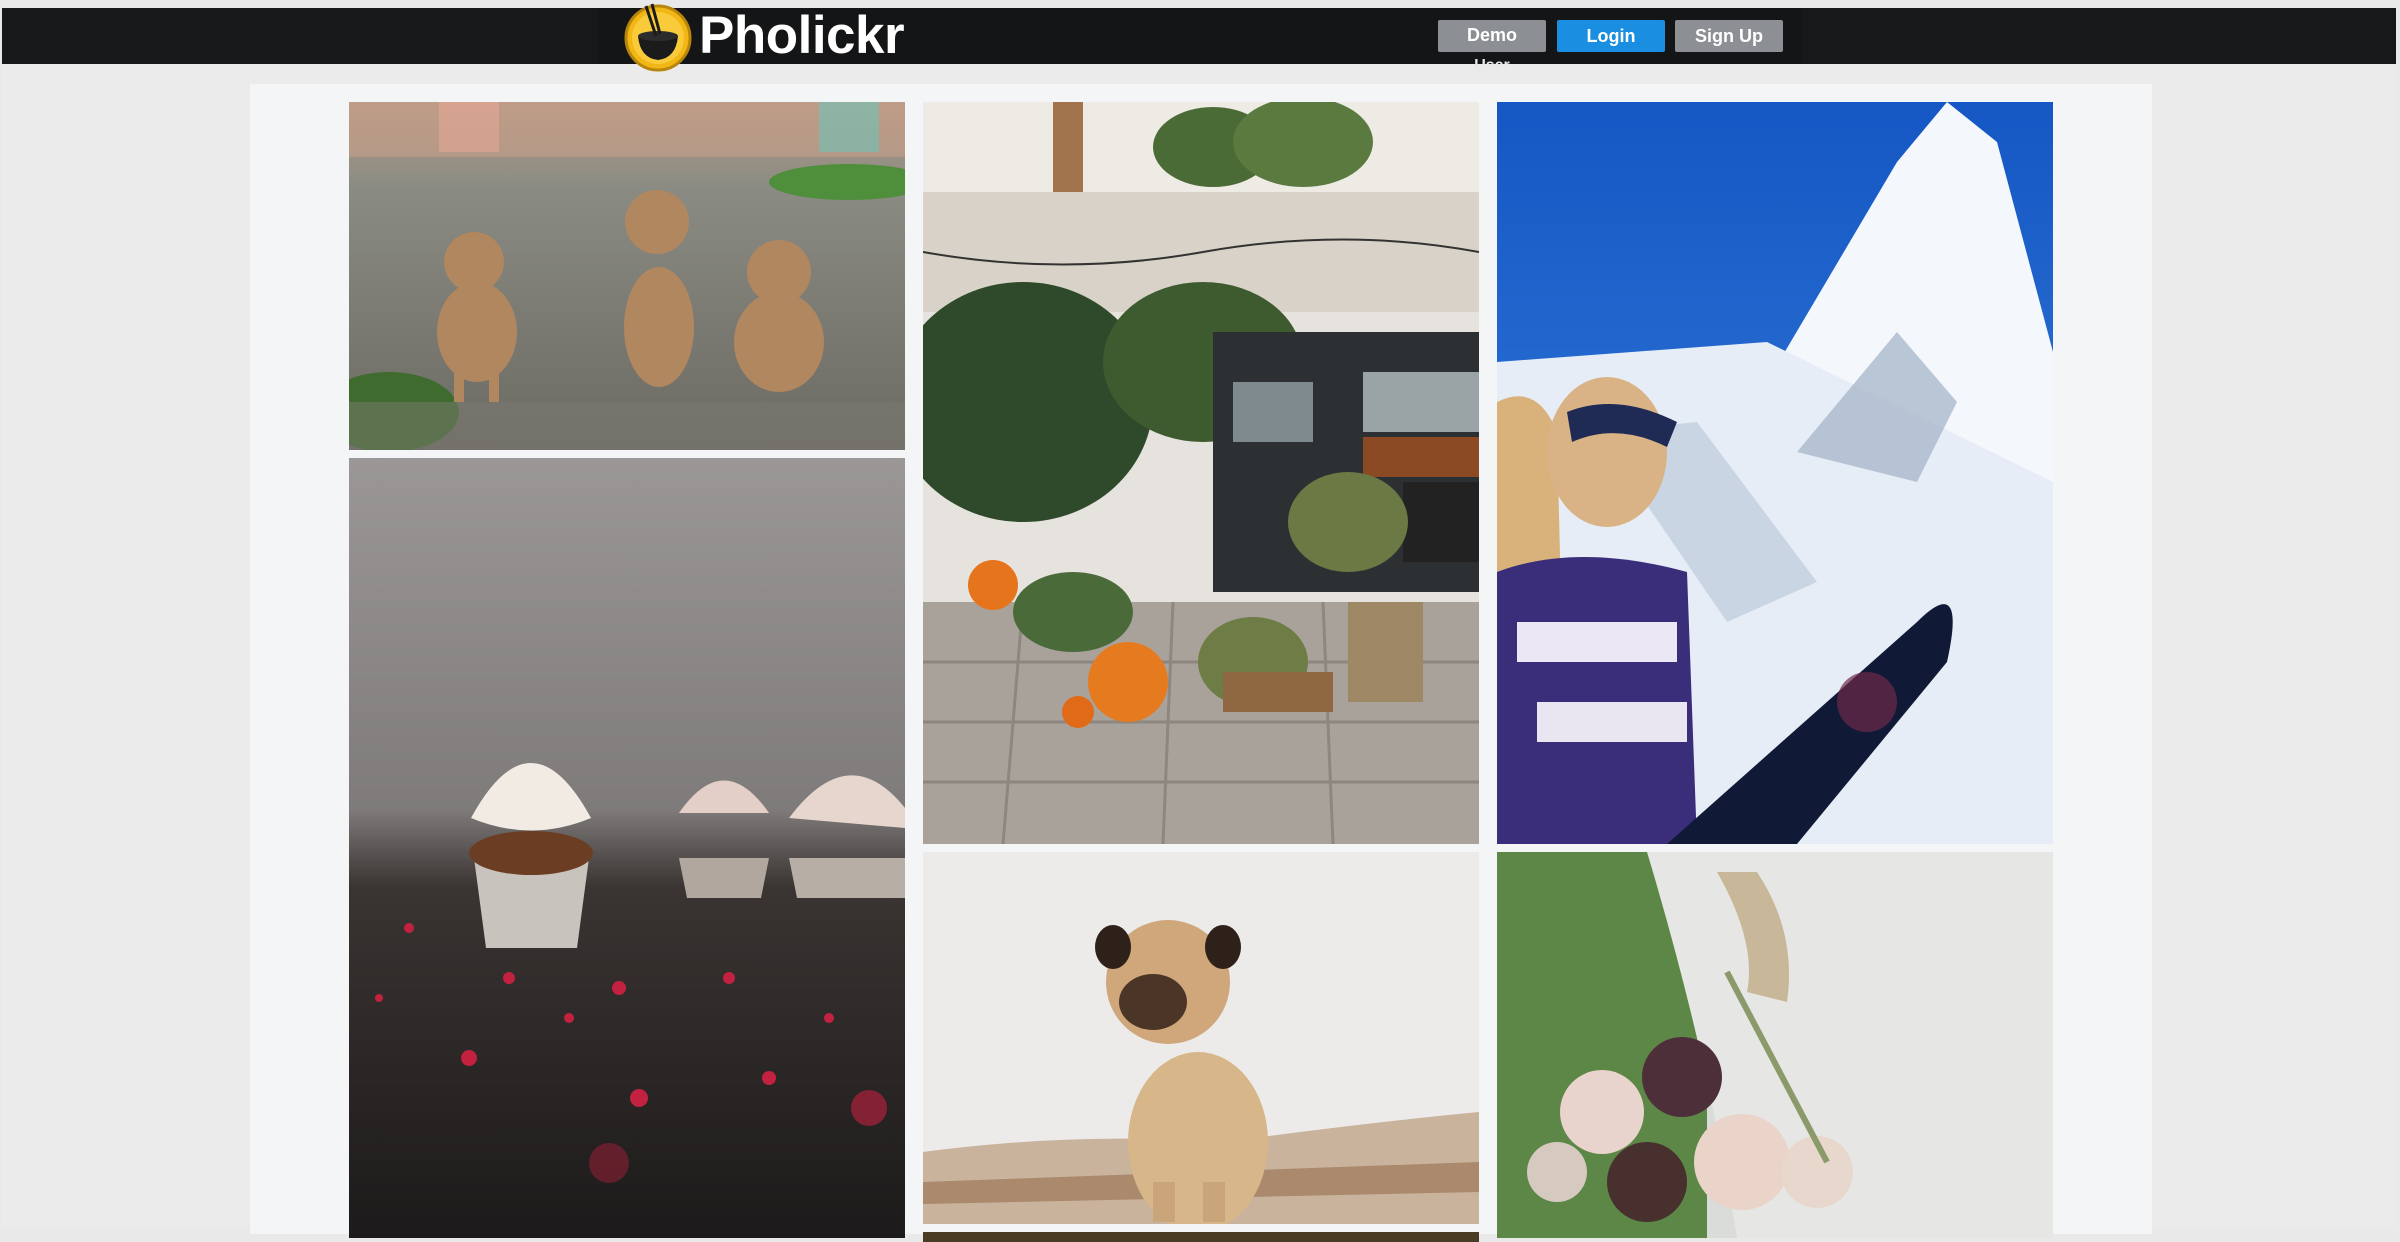 The width and height of the screenshot is (2400, 1242). Describe the element at coordinates (1491, 35) in the screenshot. I see `demo-user-label-line1: Demo` at that location.